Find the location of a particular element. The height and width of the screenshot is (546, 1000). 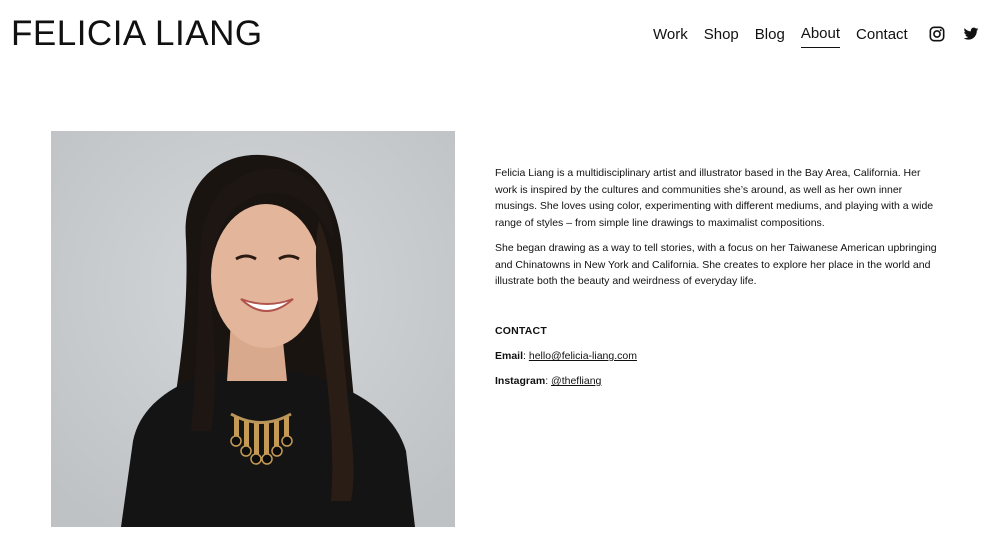

nav-item-contact: Contact is located at coordinates (882, 36).